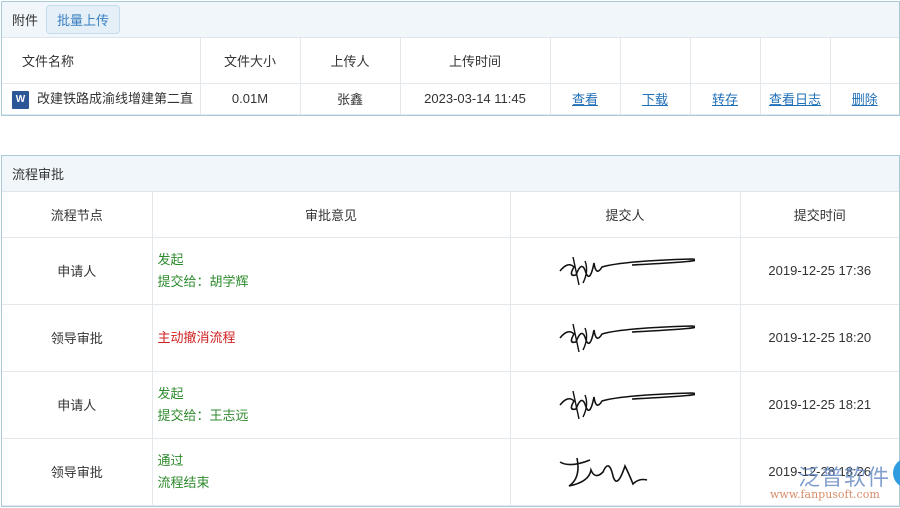 This screenshot has width=900, height=508. I want to click on download-link: 下载, so click(655, 99).